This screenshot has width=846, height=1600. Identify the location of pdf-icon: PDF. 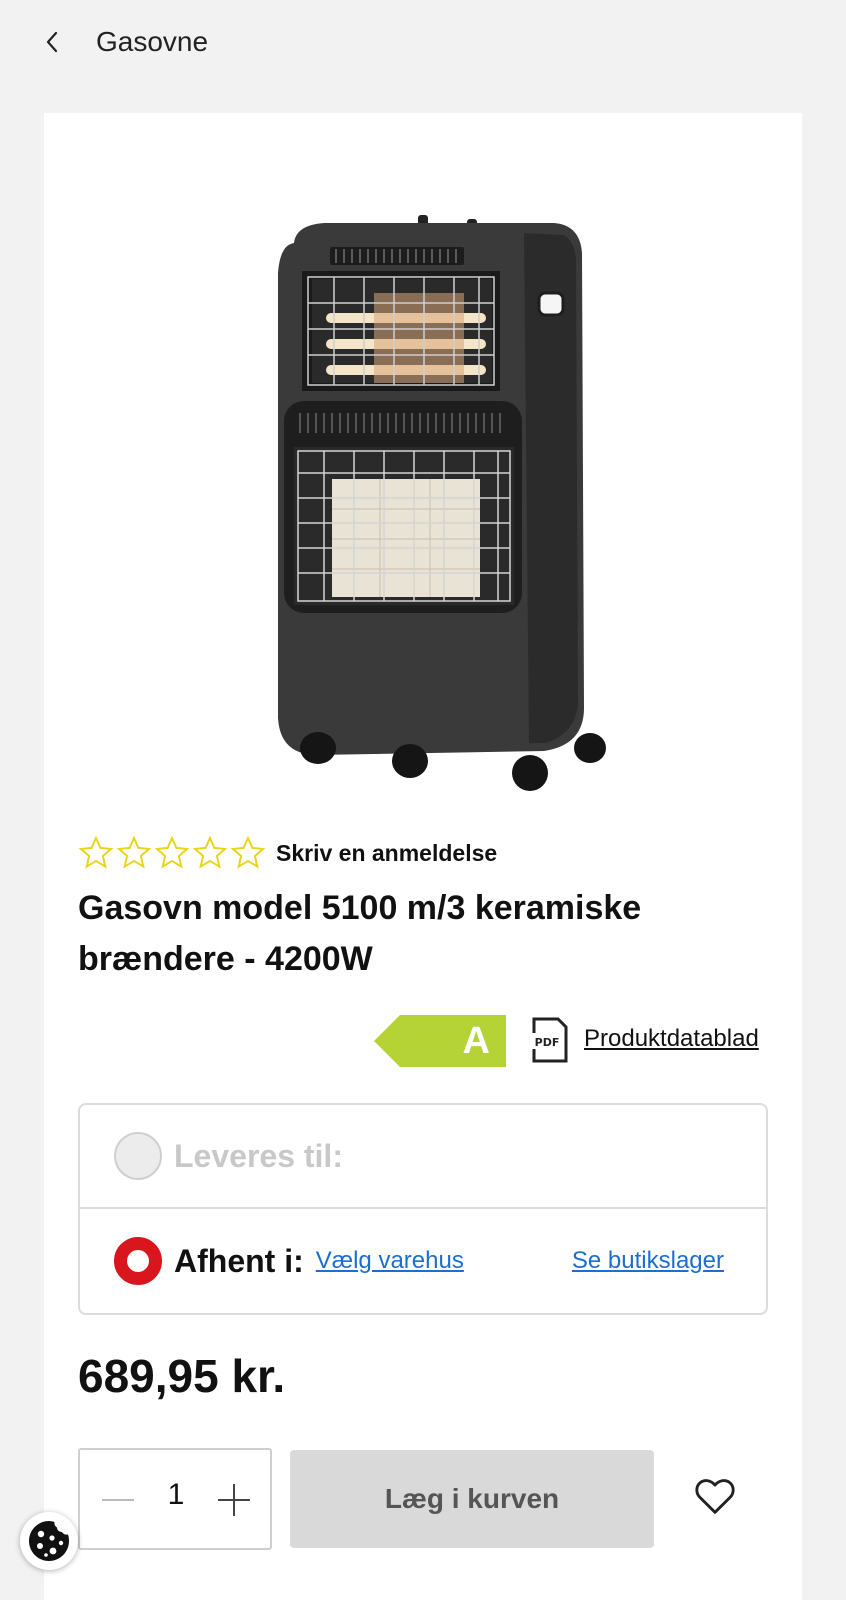
(549, 1040).